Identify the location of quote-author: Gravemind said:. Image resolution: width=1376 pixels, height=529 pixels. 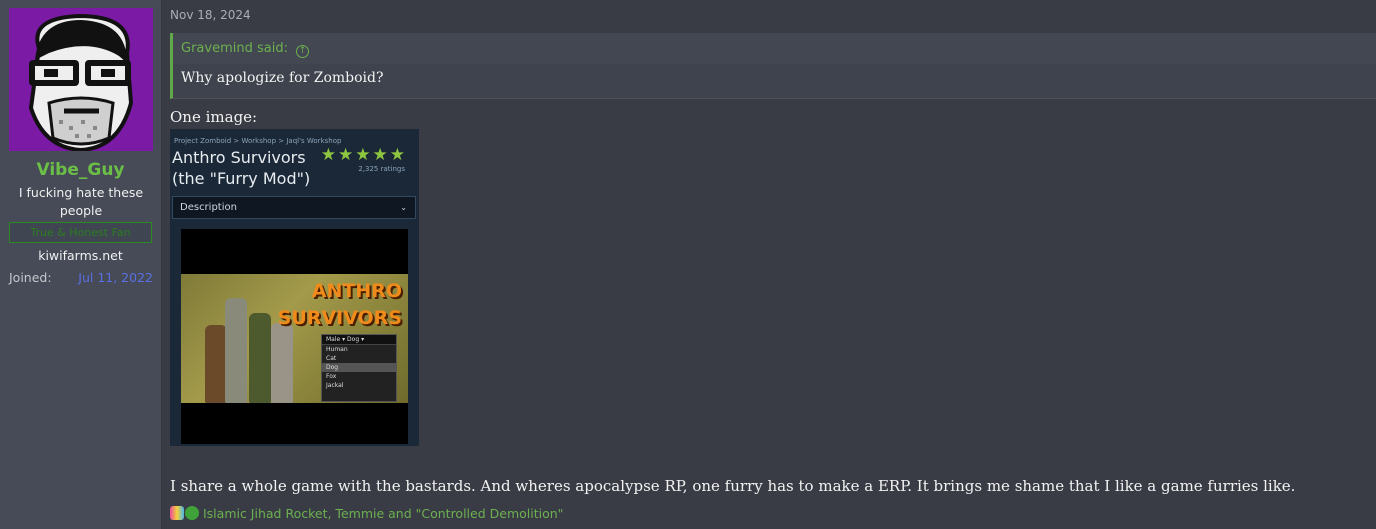
(234, 48).